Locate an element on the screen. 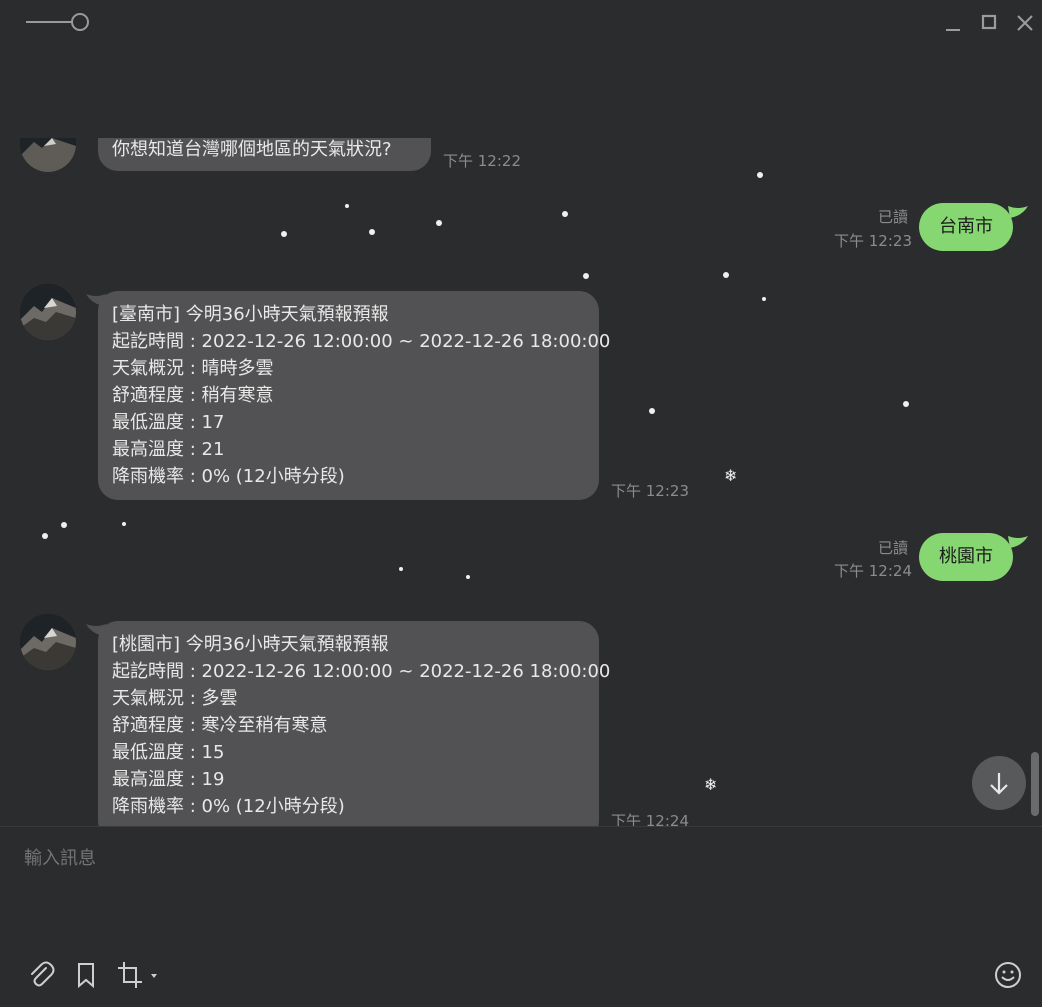  message-text: 你想知道台灣哪個地區的天氣狀況? is located at coordinates (252, 149).